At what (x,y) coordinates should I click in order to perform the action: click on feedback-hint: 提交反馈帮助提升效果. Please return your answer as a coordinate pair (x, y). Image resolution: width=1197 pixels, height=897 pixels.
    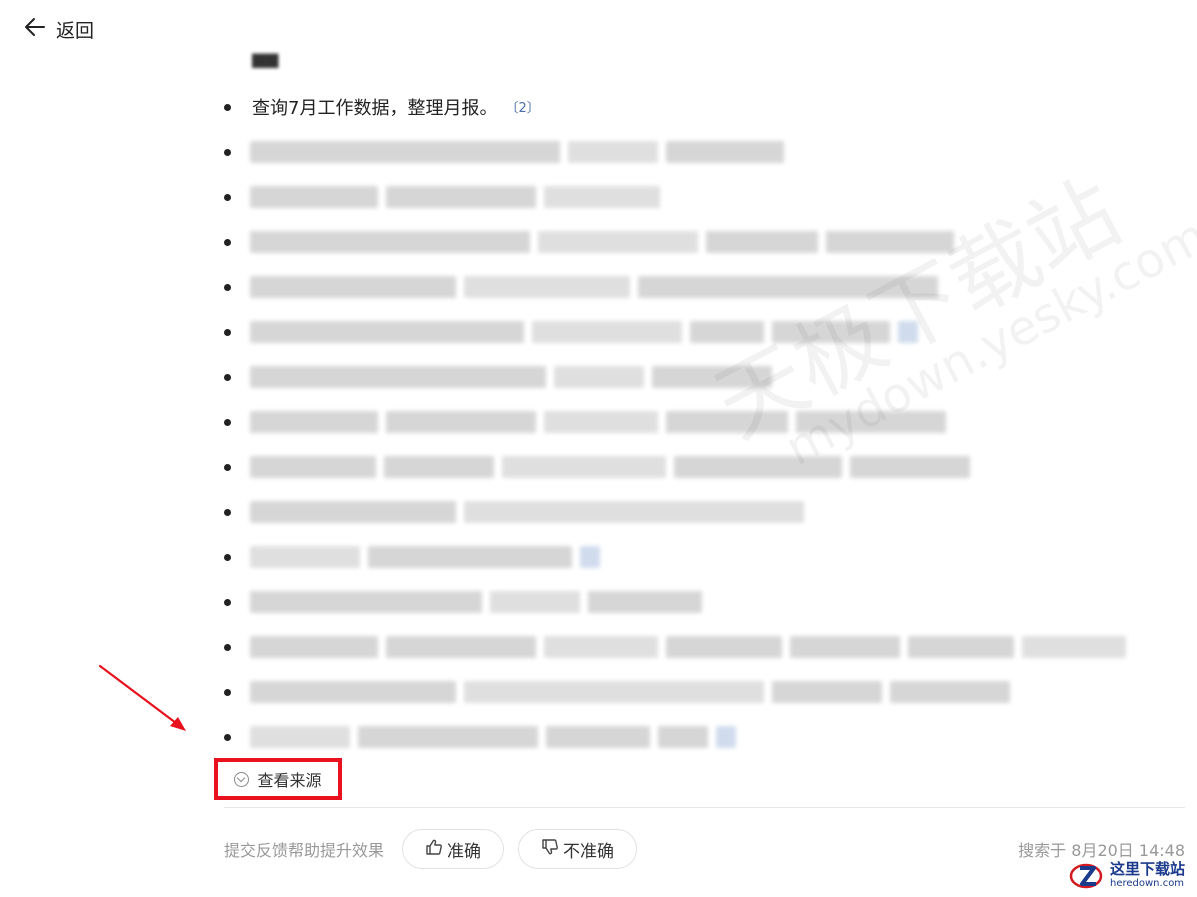
    Looking at the image, I should click on (304, 850).